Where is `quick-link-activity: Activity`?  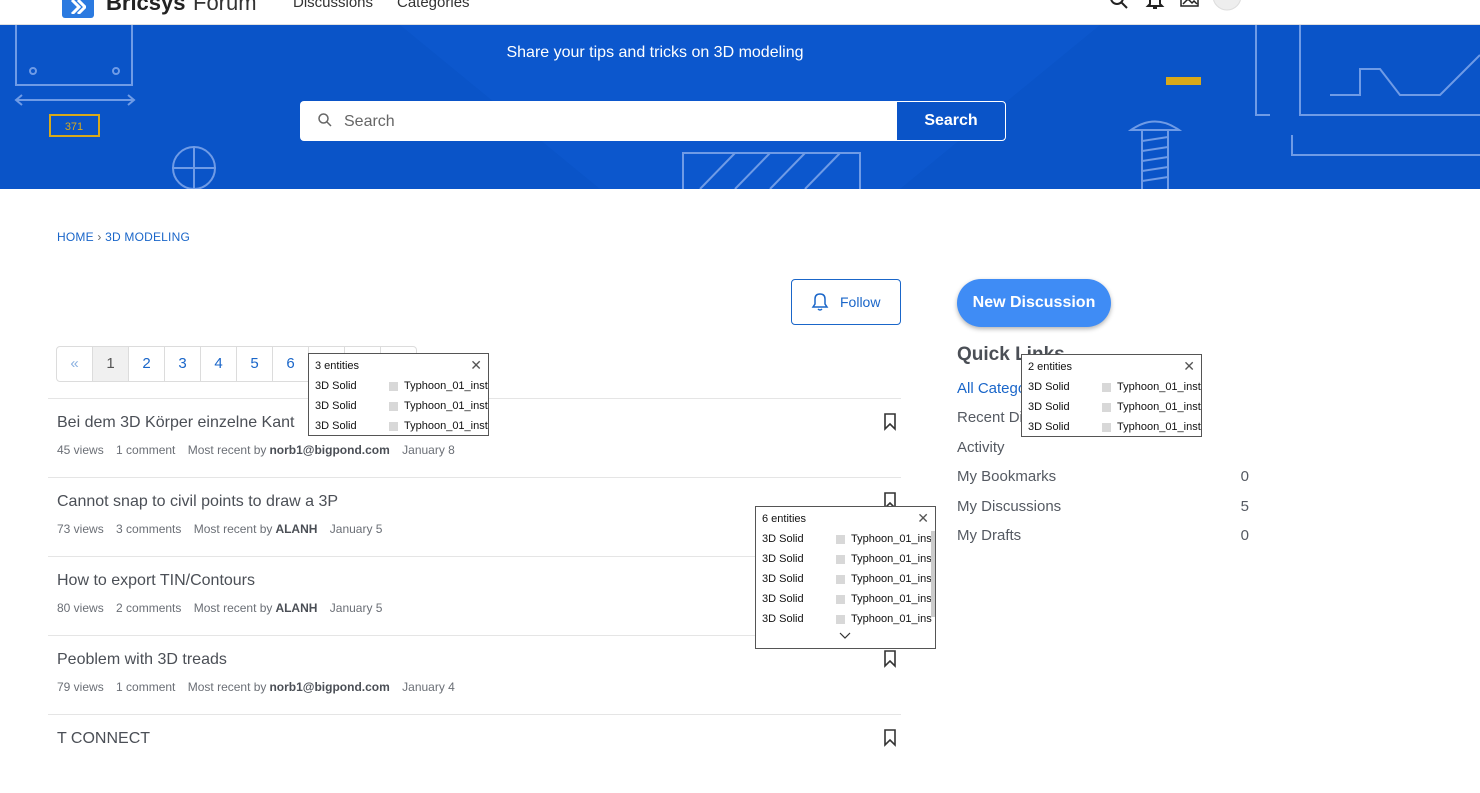
quick-link-activity: Activity is located at coordinates (1103, 447).